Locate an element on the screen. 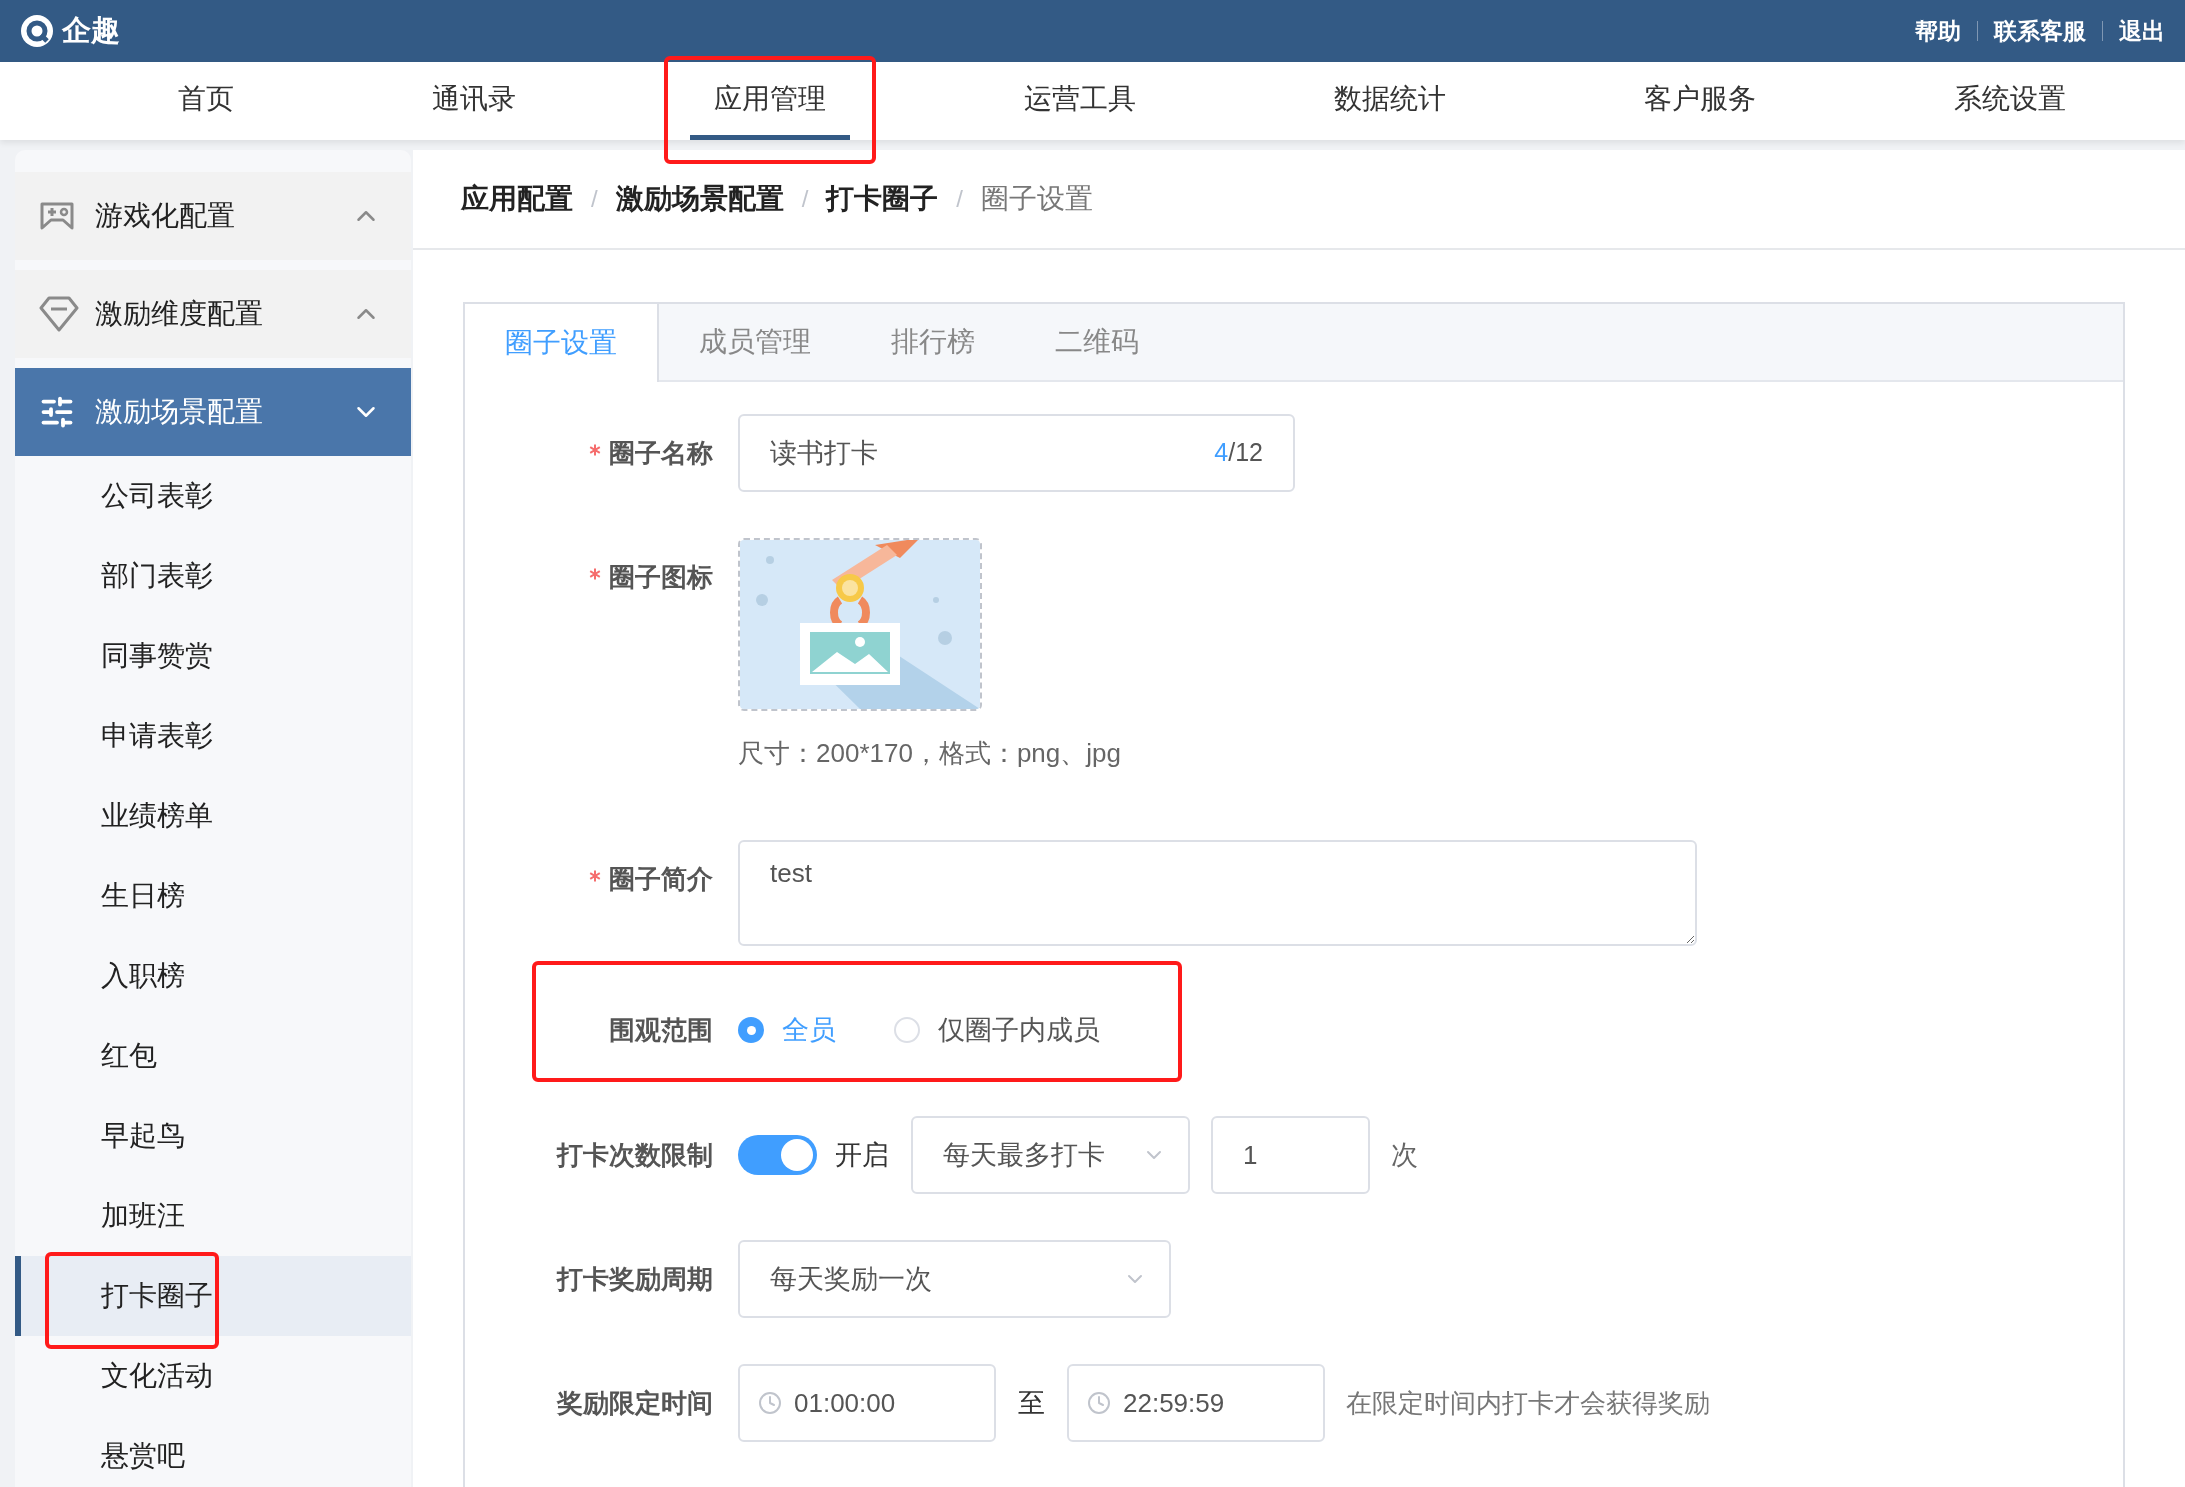  current-page-title: 圈子设置 is located at coordinates (1037, 199).